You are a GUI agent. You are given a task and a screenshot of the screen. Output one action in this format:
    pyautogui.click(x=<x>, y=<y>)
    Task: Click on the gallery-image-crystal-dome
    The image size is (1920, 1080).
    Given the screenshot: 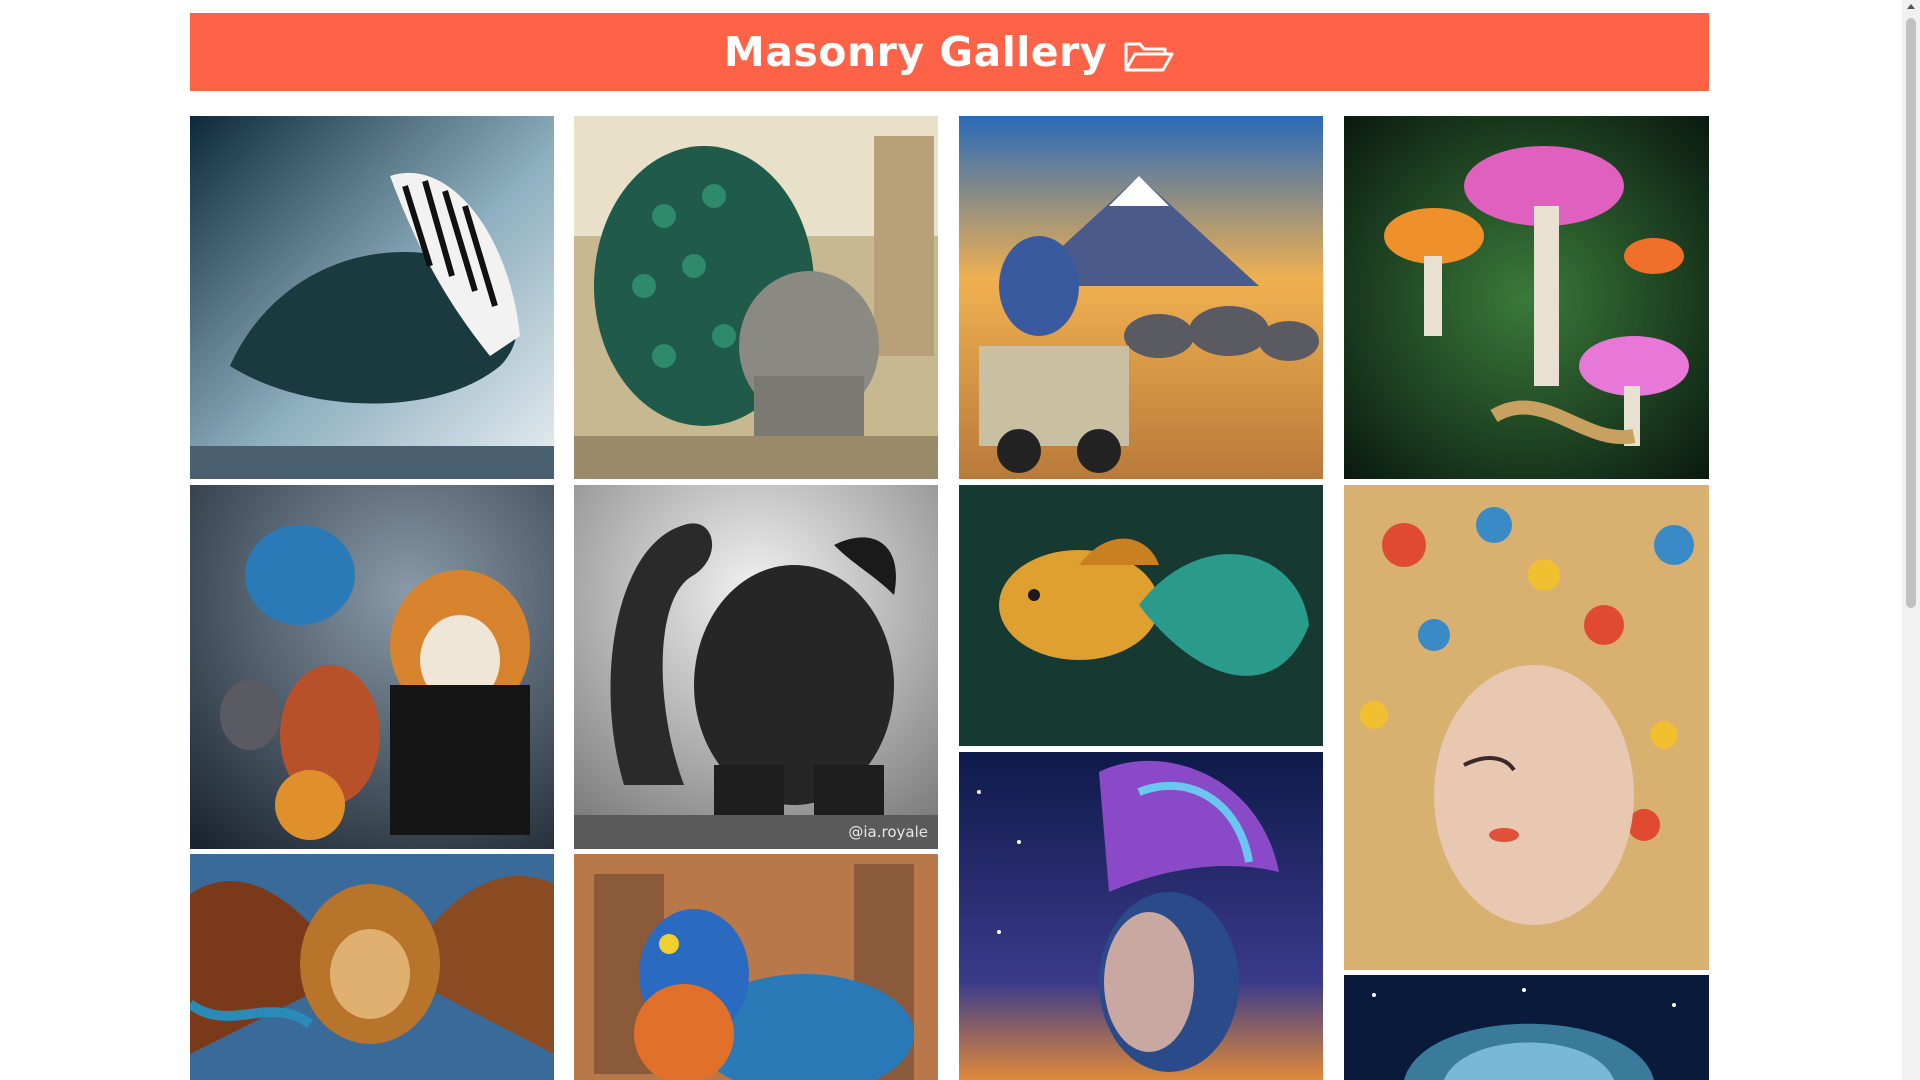 What is the action you would take?
    pyautogui.click(x=1526, y=1027)
    